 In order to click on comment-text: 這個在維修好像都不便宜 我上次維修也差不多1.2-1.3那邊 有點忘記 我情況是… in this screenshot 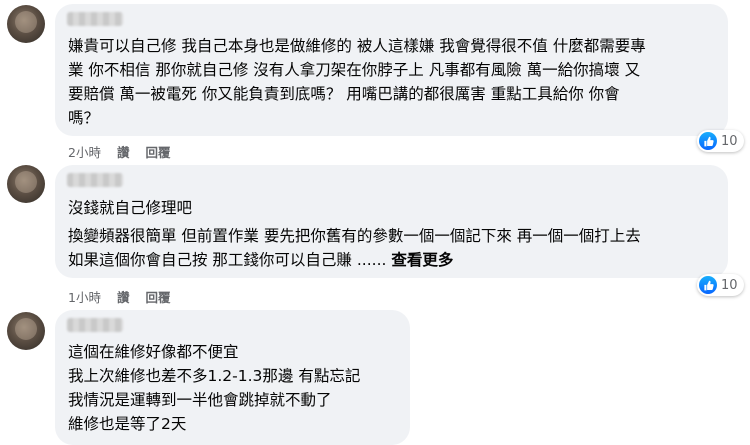, I will do `click(214, 388)`.